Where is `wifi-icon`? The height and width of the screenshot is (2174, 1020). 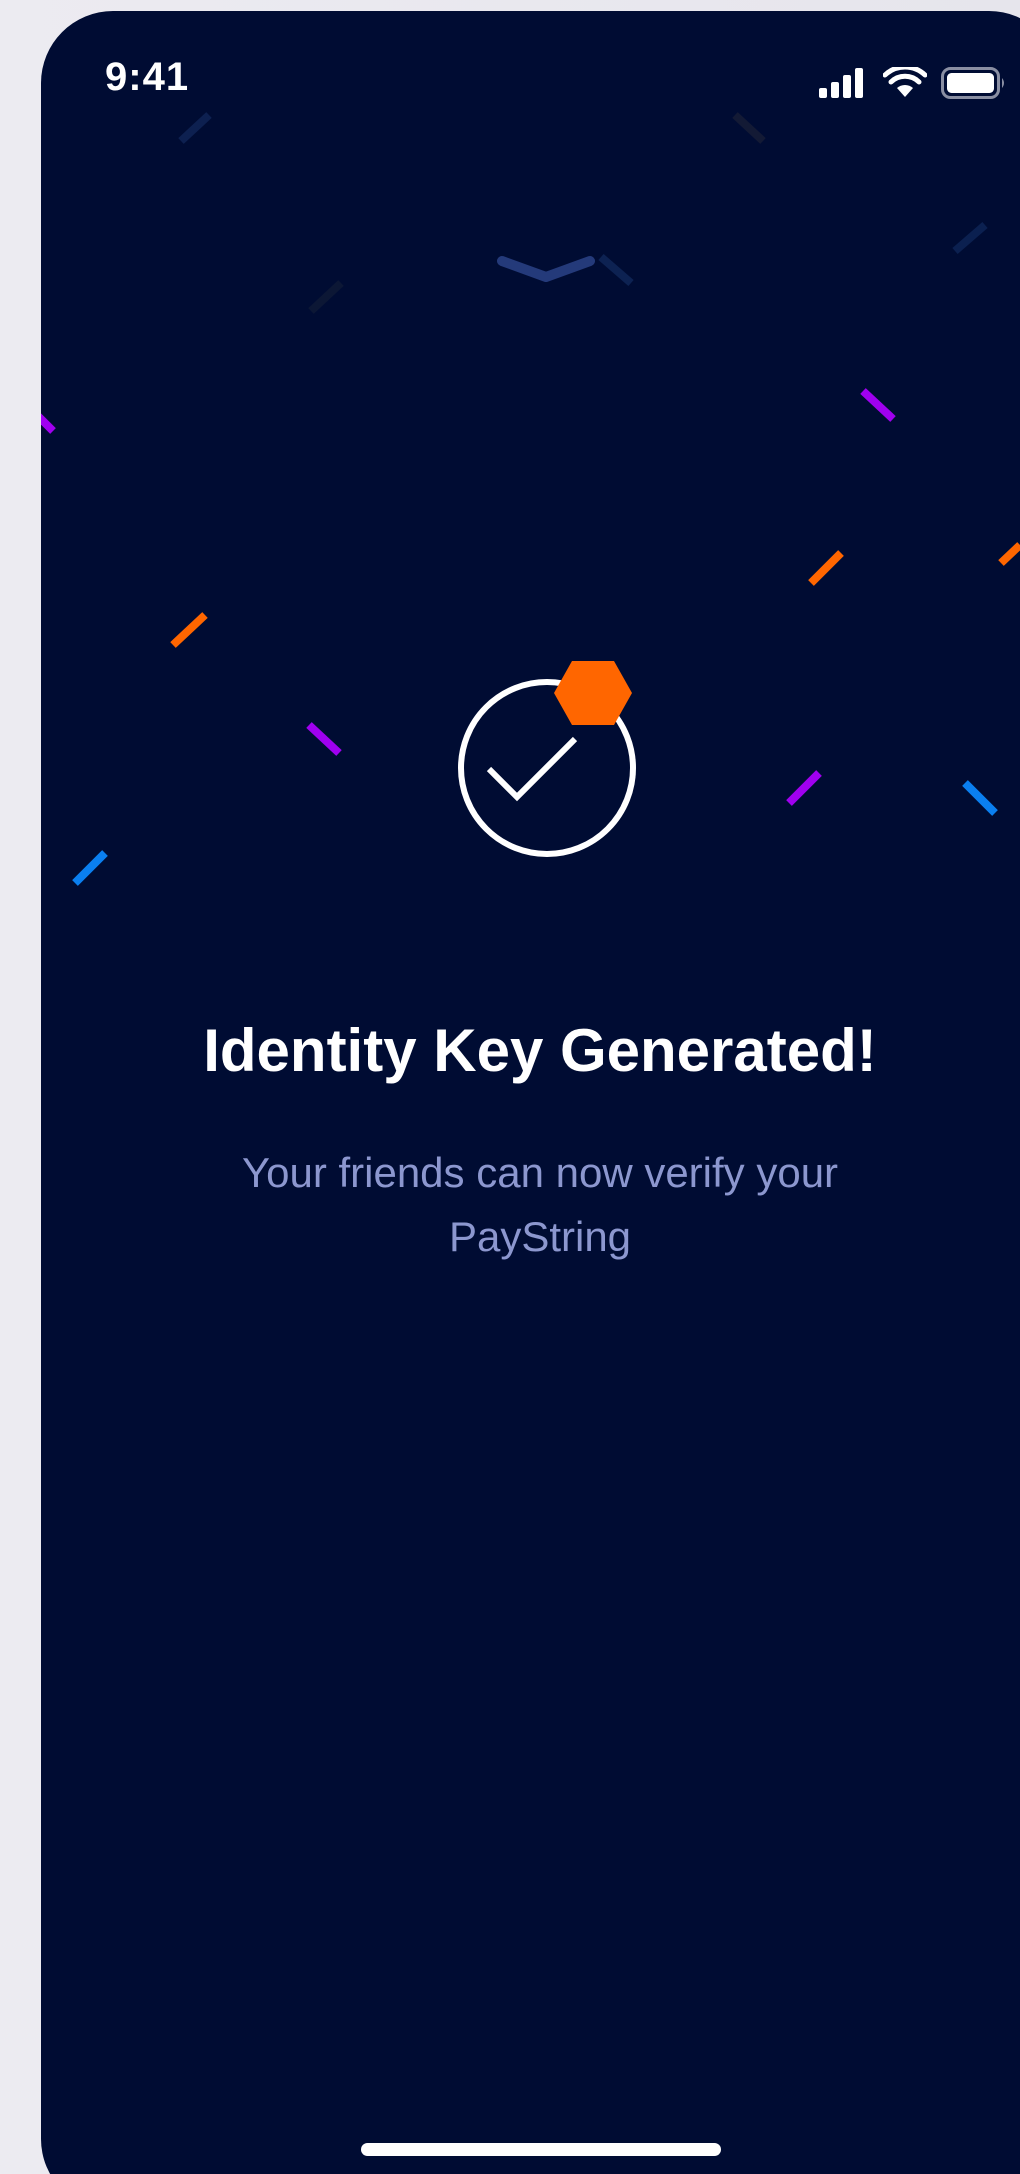
wifi-icon is located at coordinates (905, 82).